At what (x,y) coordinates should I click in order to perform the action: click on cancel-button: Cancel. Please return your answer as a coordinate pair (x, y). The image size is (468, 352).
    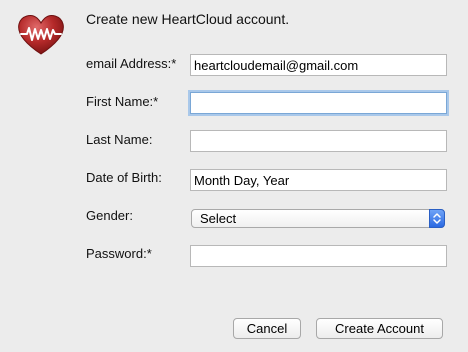
    Looking at the image, I should click on (267, 328).